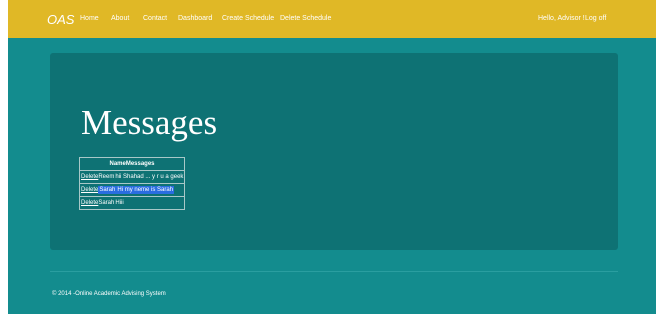 The height and width of the screenshot is (324, 656). What do you see at coordinates (140, 164) in the screenshot?
I see `header-messages: Messages` at bounding box center [140, 164].